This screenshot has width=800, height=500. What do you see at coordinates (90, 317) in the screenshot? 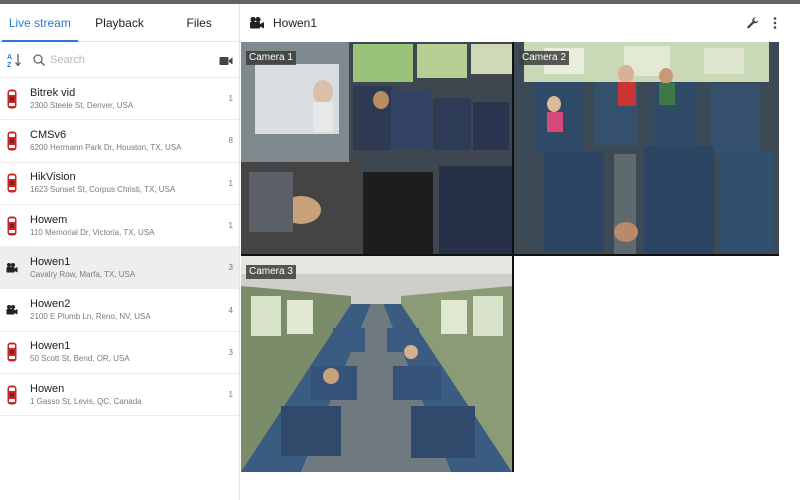
I see `device-address: 2100 E Plumb Ln, Reno, NV, USA` at bounding box center [90, 317].